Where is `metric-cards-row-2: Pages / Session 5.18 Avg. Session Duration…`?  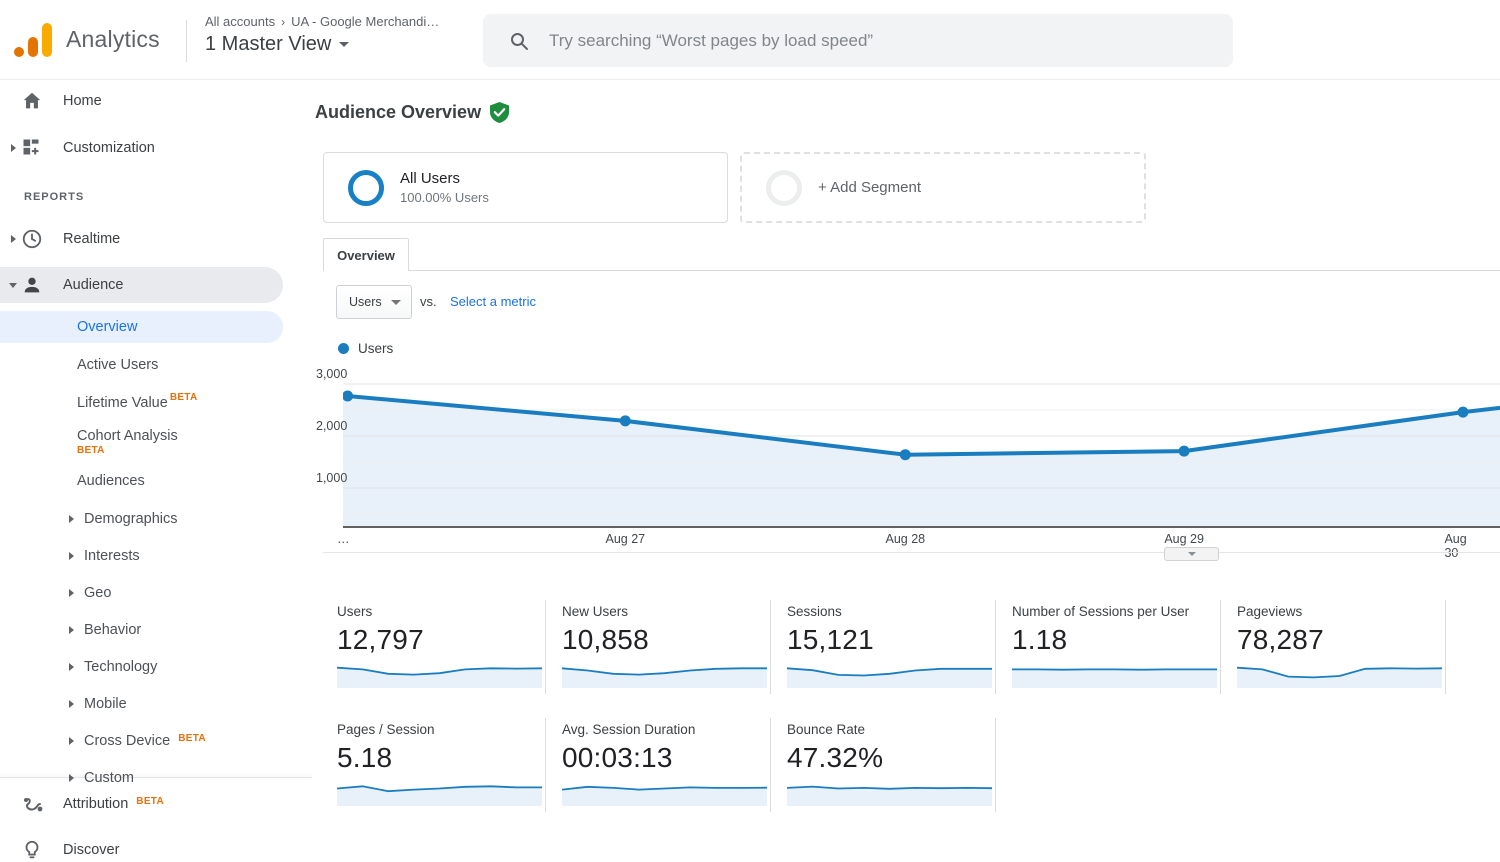
metric-cards-row-2: Pages / Session 5.18 Avg. Session Duration… is located at coordinates (658, 765).